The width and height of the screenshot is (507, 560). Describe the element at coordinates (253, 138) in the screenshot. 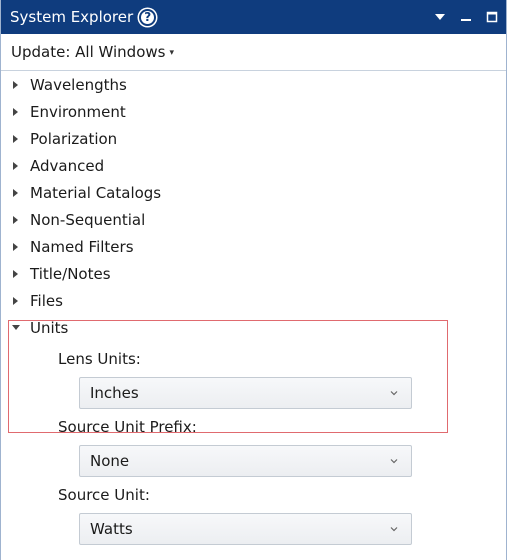

I see `tree-item-polarization: Polarization` at that location.